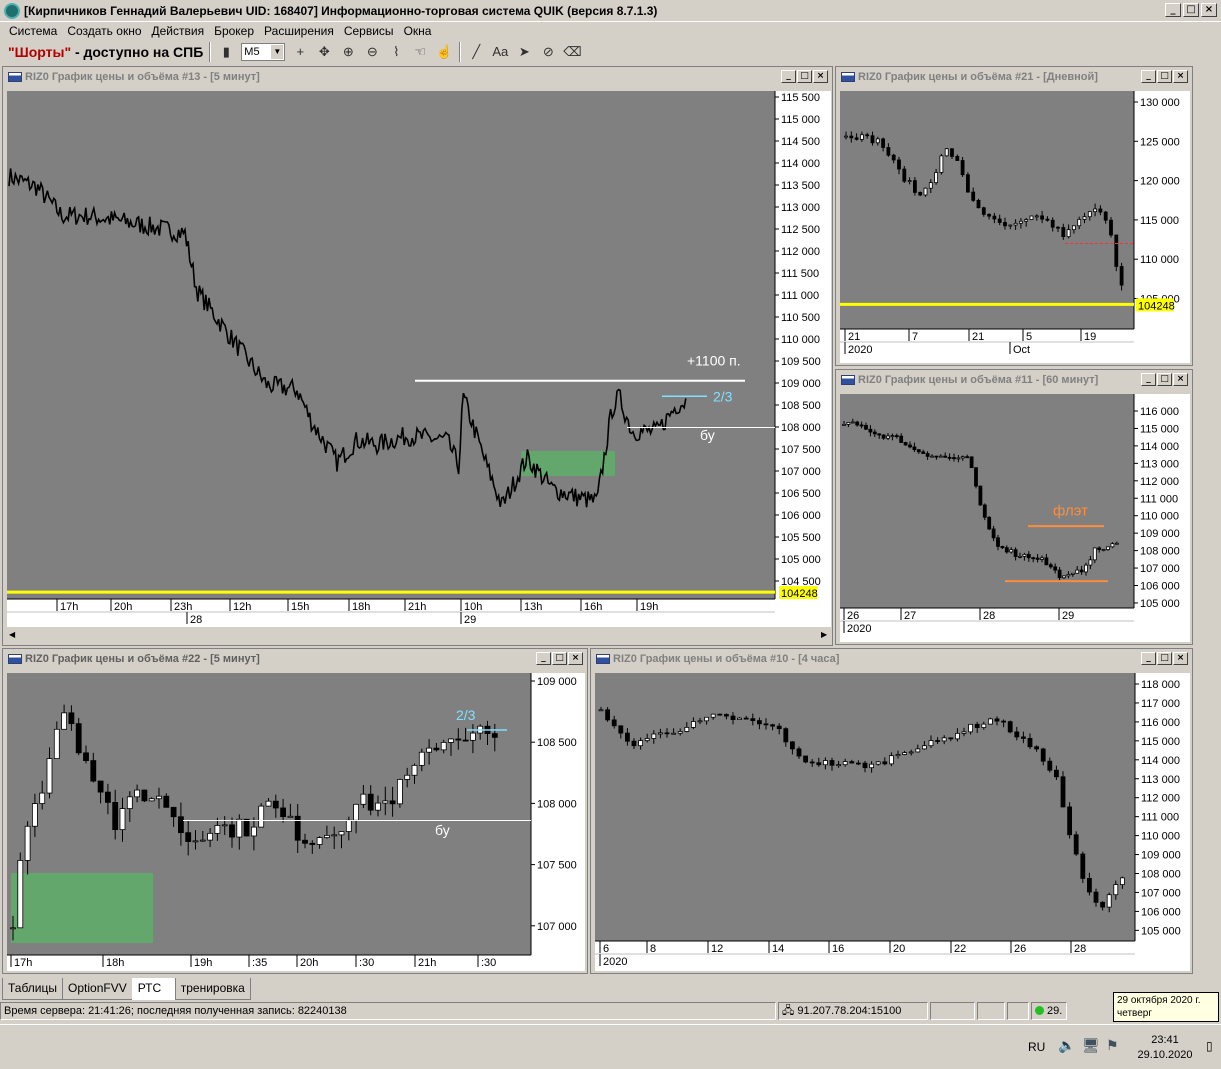 This screenshot has height=1069, width=1221. What do you see at coordinates (299, 31) in the screenshot?
I see `menu-item-extensions: Расширения` at bounding box center [299, 31].